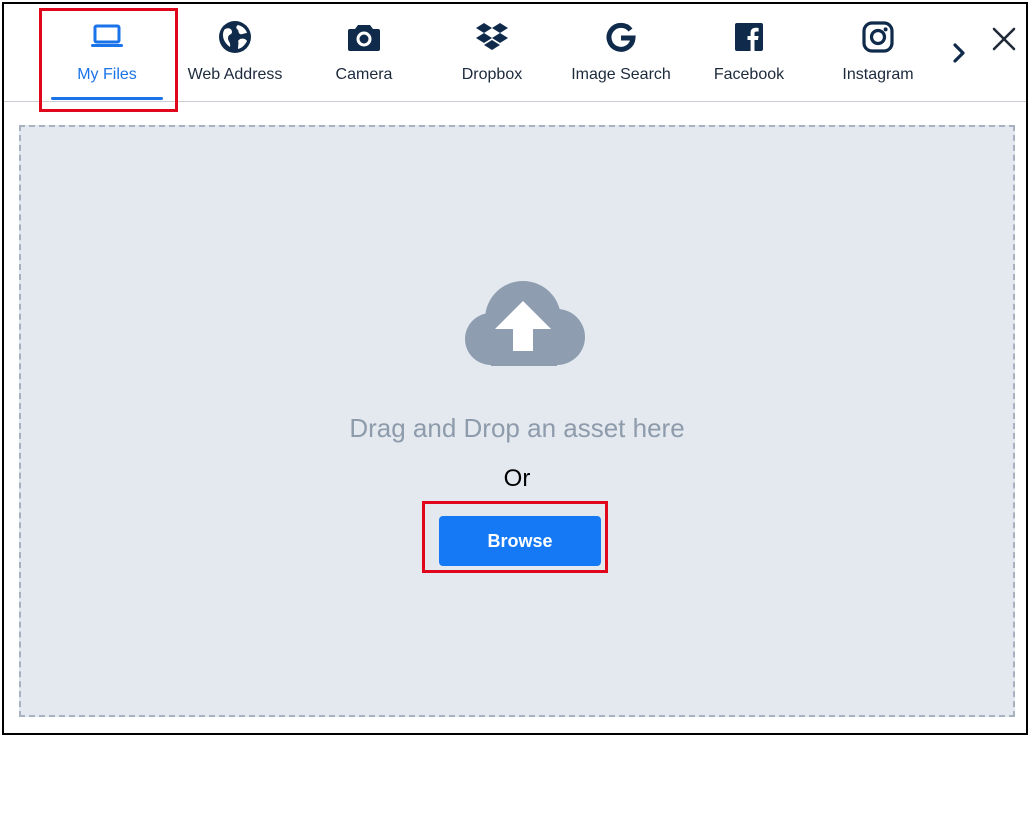  I want to click on camera-icon, so click(364, 37).